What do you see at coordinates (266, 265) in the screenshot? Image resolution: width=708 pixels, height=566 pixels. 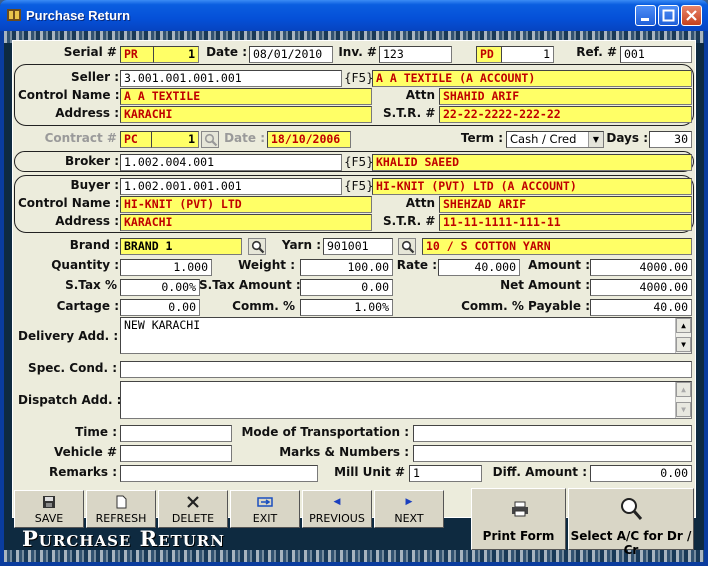 I see `weight-label: Weight :` at bounding box center [266, 265].